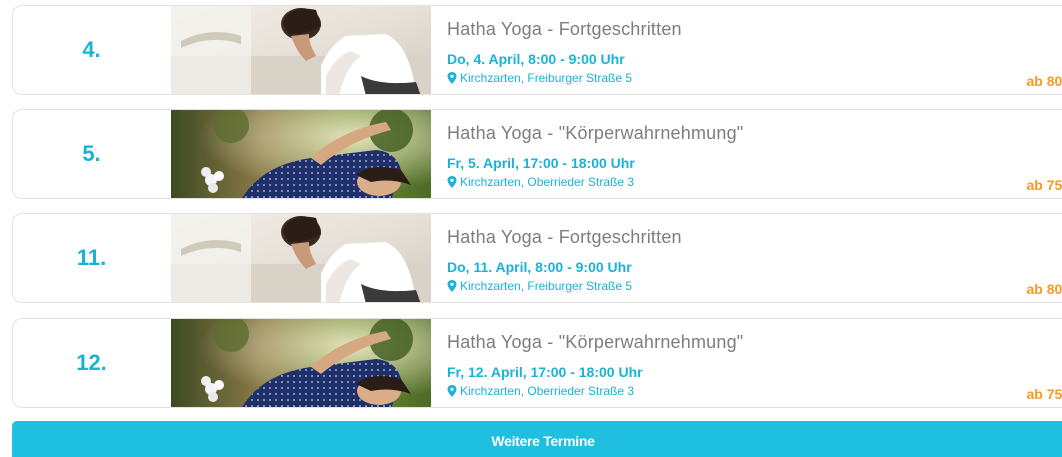  I want to click on event-day: 12., so click(91, 362).